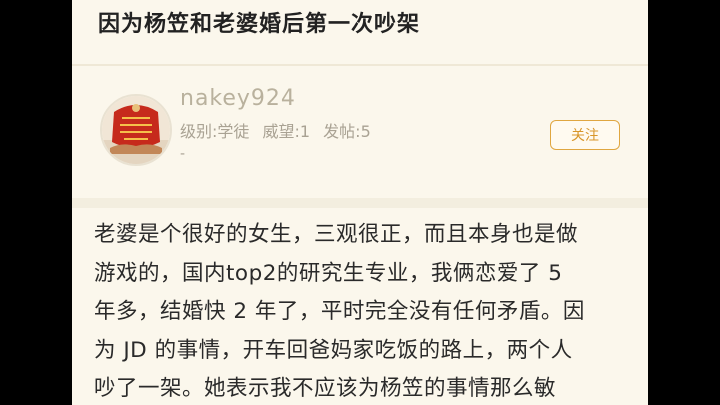 This screenshot has height=405, width=720. I want to click on content-line: 为 JD 的事情，开车回爸妈家吃饭的路上，两个人, so click(333, 350).